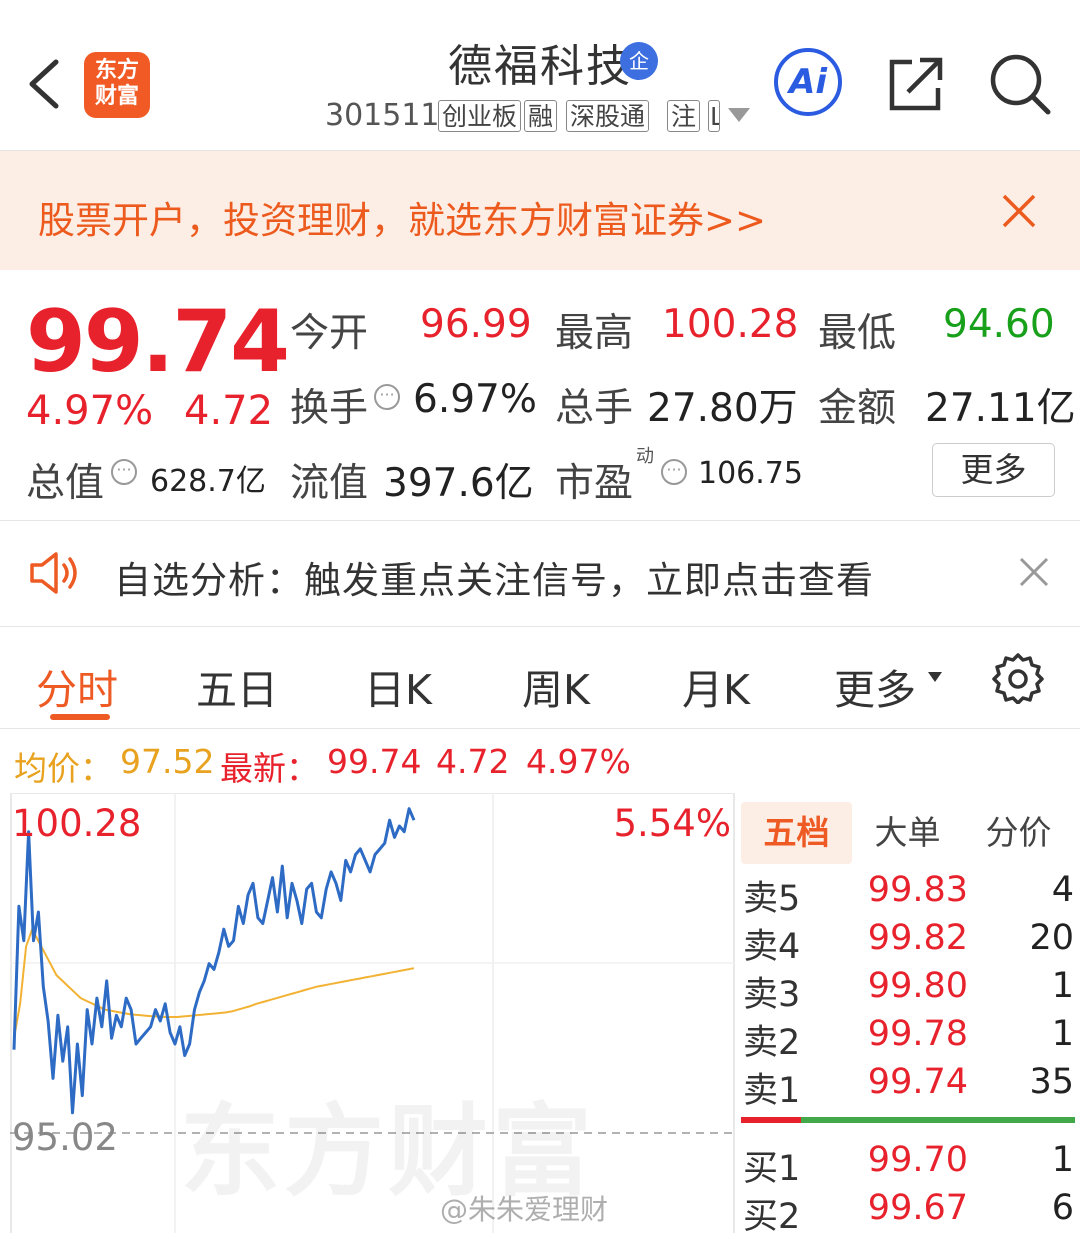 The width and height of the screenshot is (1080, 1239). I want to click on top-bar: 东方 财富 德福科技 企 301511 创业板 融 深股通 注 L Ai, so click(540, 75).